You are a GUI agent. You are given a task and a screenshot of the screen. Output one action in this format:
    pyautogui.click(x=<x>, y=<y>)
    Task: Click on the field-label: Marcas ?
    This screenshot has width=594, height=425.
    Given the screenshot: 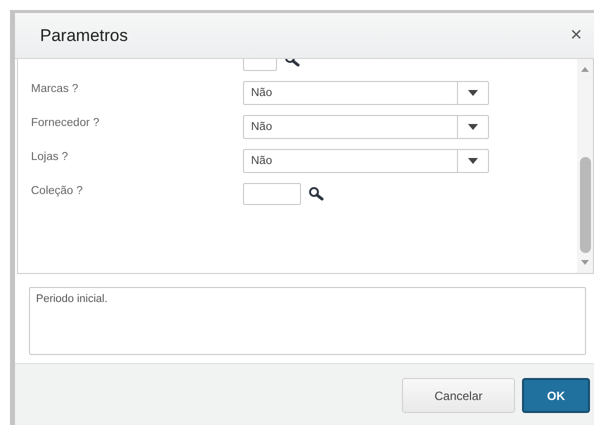 What is the action you would take?
    pyautogui.click(x=55, y=88)
    